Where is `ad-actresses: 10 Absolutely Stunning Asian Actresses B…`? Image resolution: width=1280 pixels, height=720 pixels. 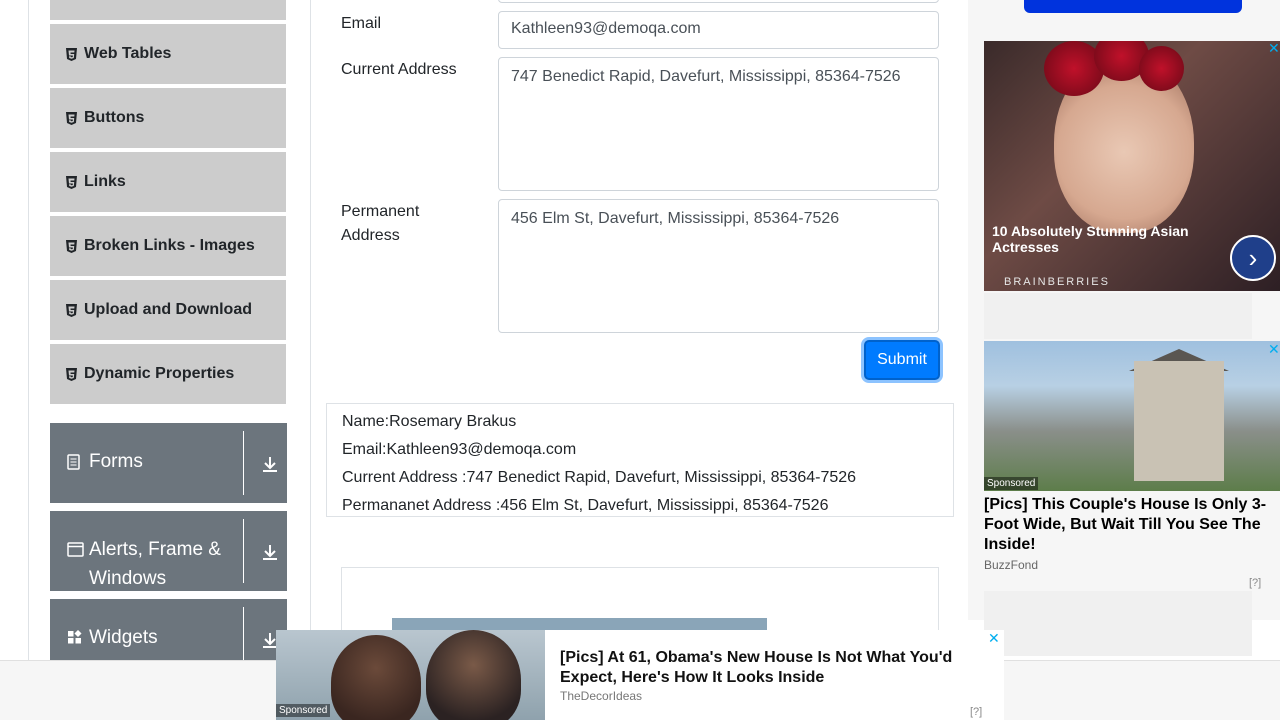 ad-actresses: 10 Absolutely Stunning Asian Actresses B… is located at coordinates (1132, 166).